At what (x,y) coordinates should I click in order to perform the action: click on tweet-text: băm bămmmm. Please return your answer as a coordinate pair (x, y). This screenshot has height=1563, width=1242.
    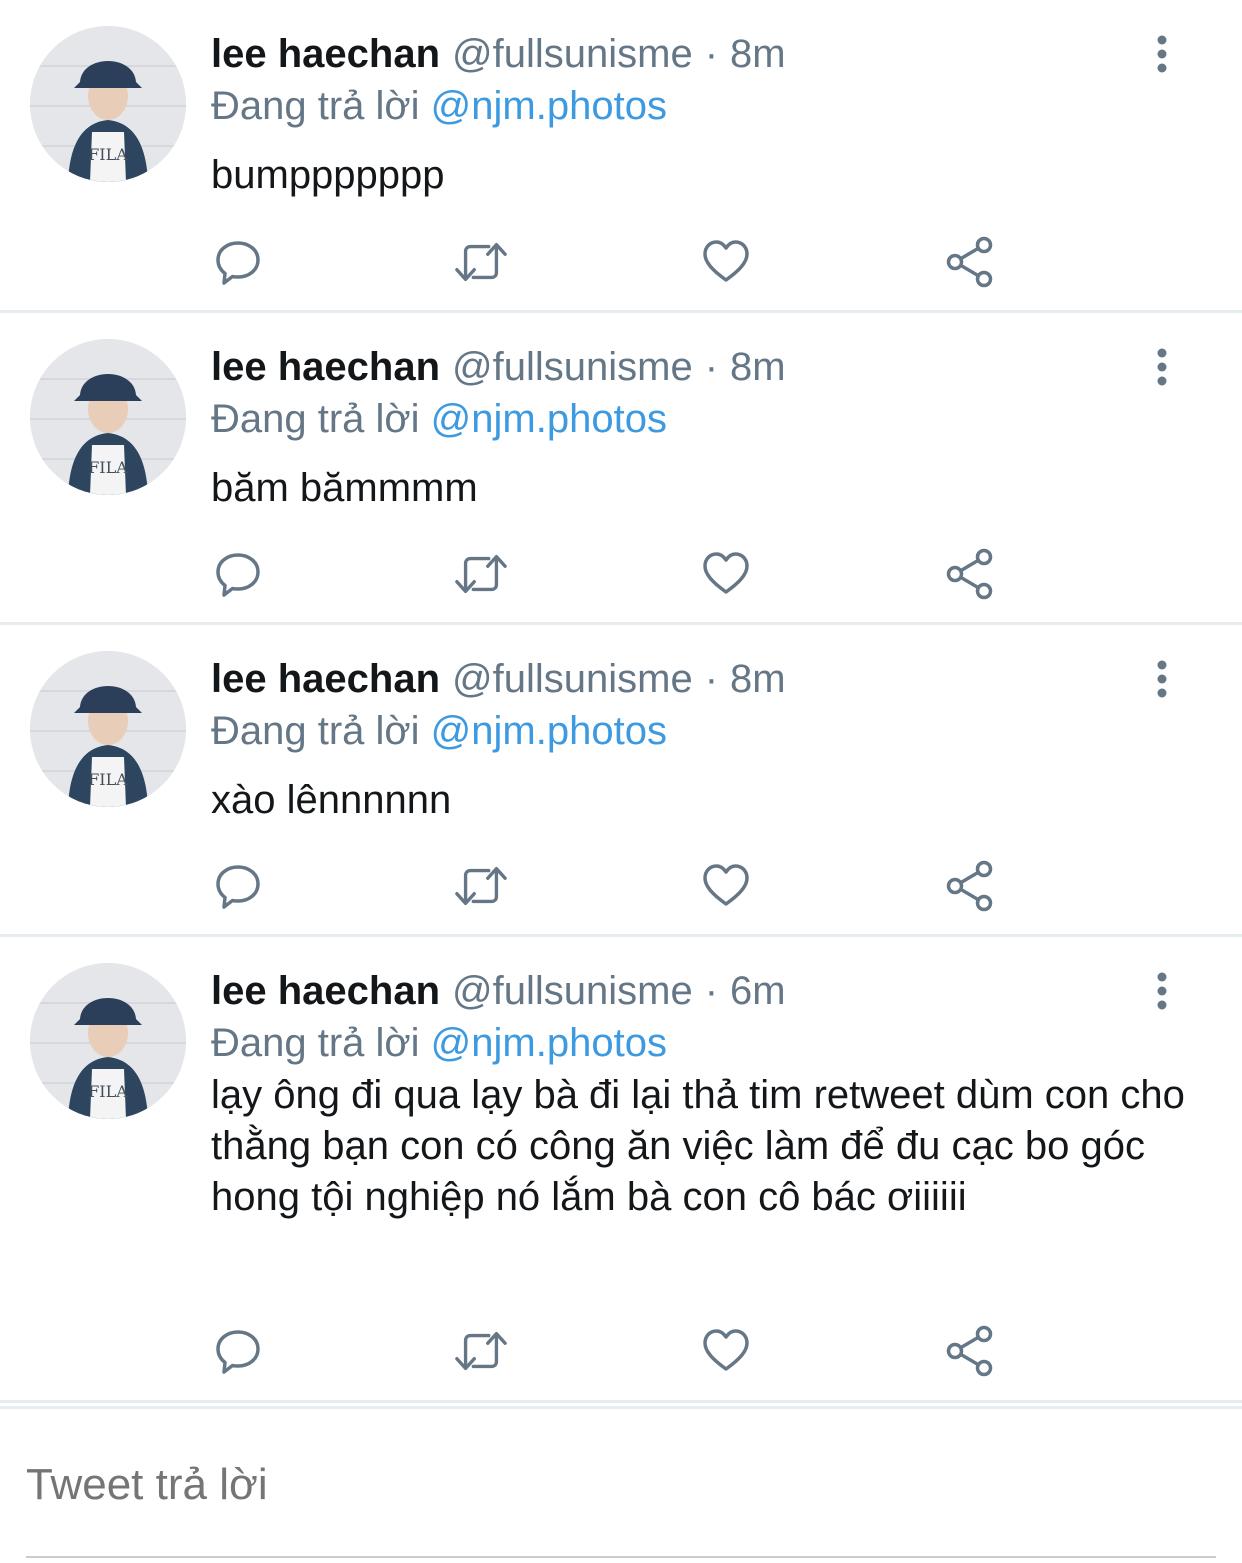
    Looking at the image, I should click on (344, 488).